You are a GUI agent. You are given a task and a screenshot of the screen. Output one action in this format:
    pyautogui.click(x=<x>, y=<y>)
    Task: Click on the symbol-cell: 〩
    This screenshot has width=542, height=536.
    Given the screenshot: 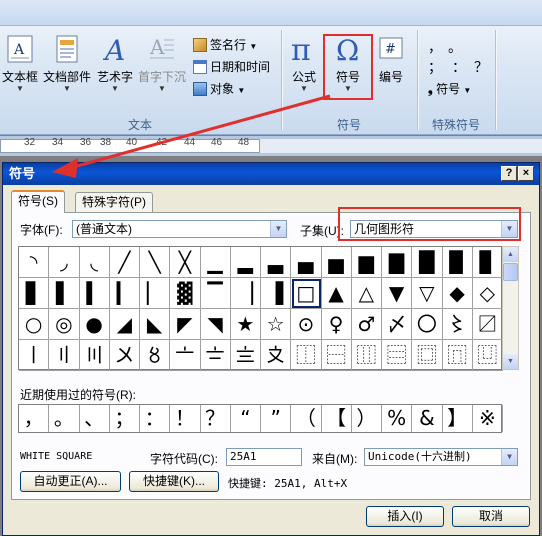 What is the action you would take?
    pyautogui.click(x=276, y=355)
    